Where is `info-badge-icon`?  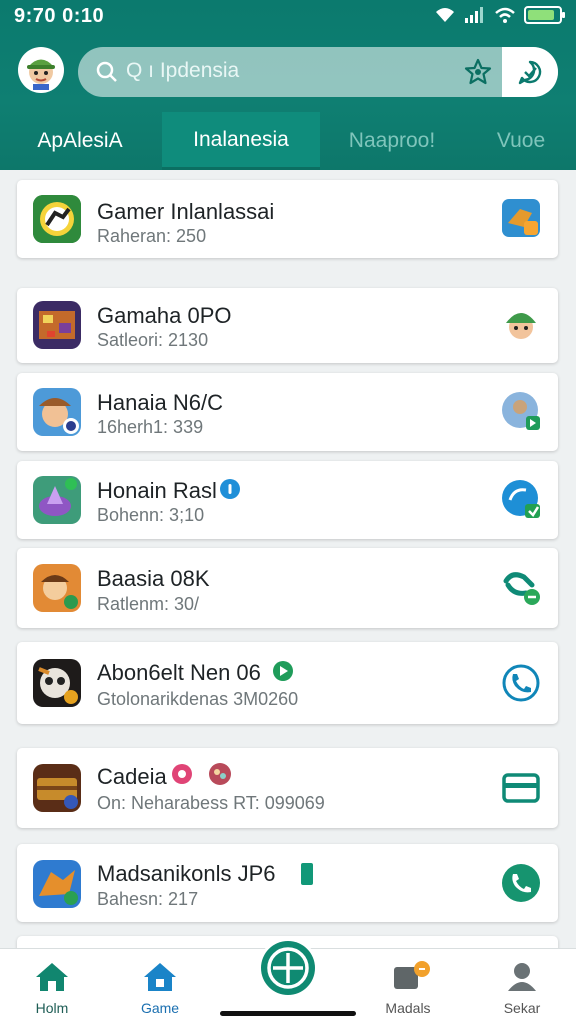
info-badge-icon is located at coordinates (230, 489).